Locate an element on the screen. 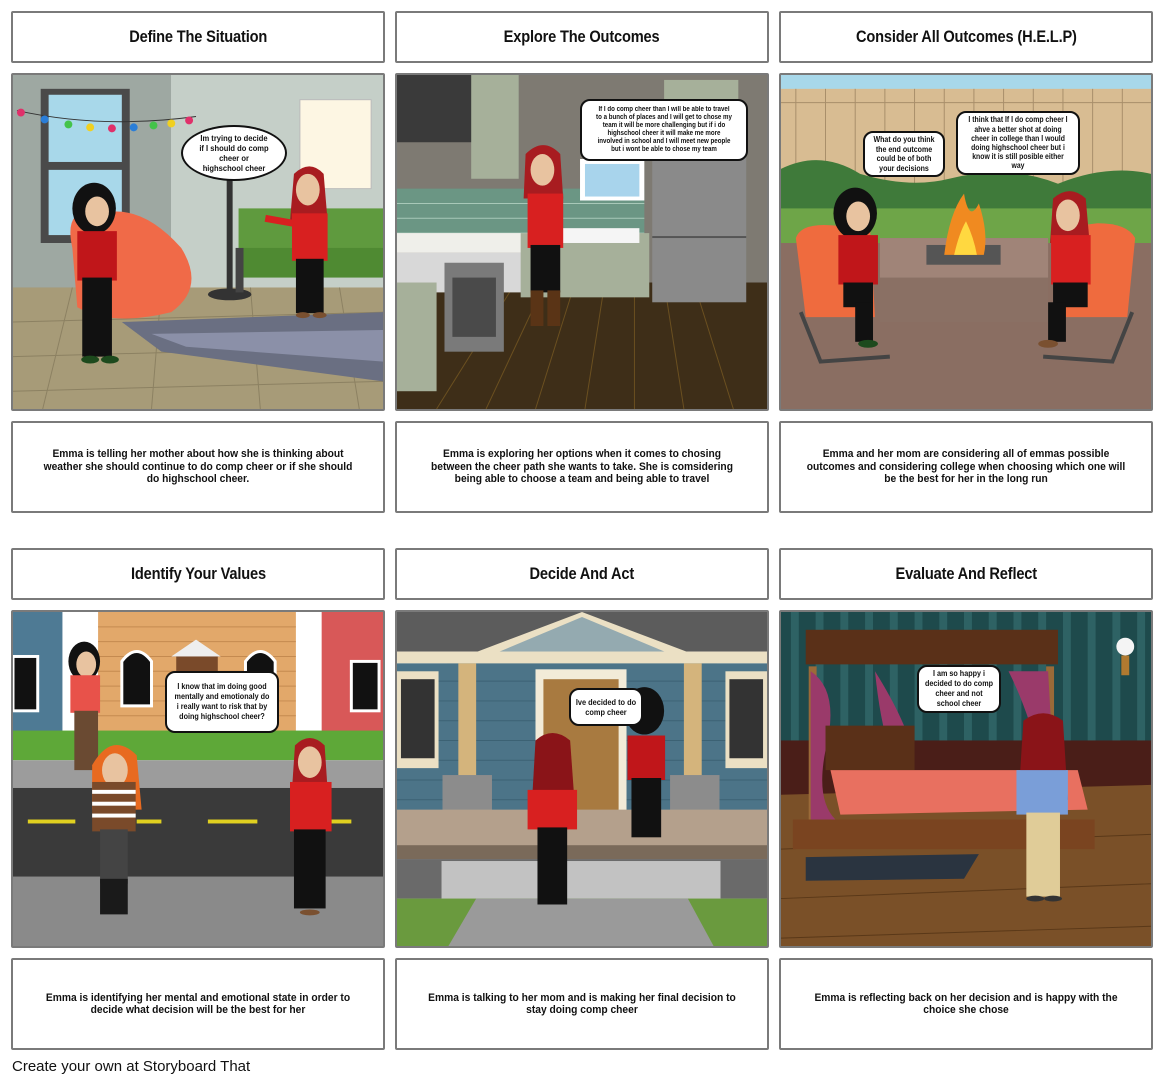 This screenshot has height=1087, width=1165. panel-title: Explore The Outcomes is located at coordinates (582, 36).